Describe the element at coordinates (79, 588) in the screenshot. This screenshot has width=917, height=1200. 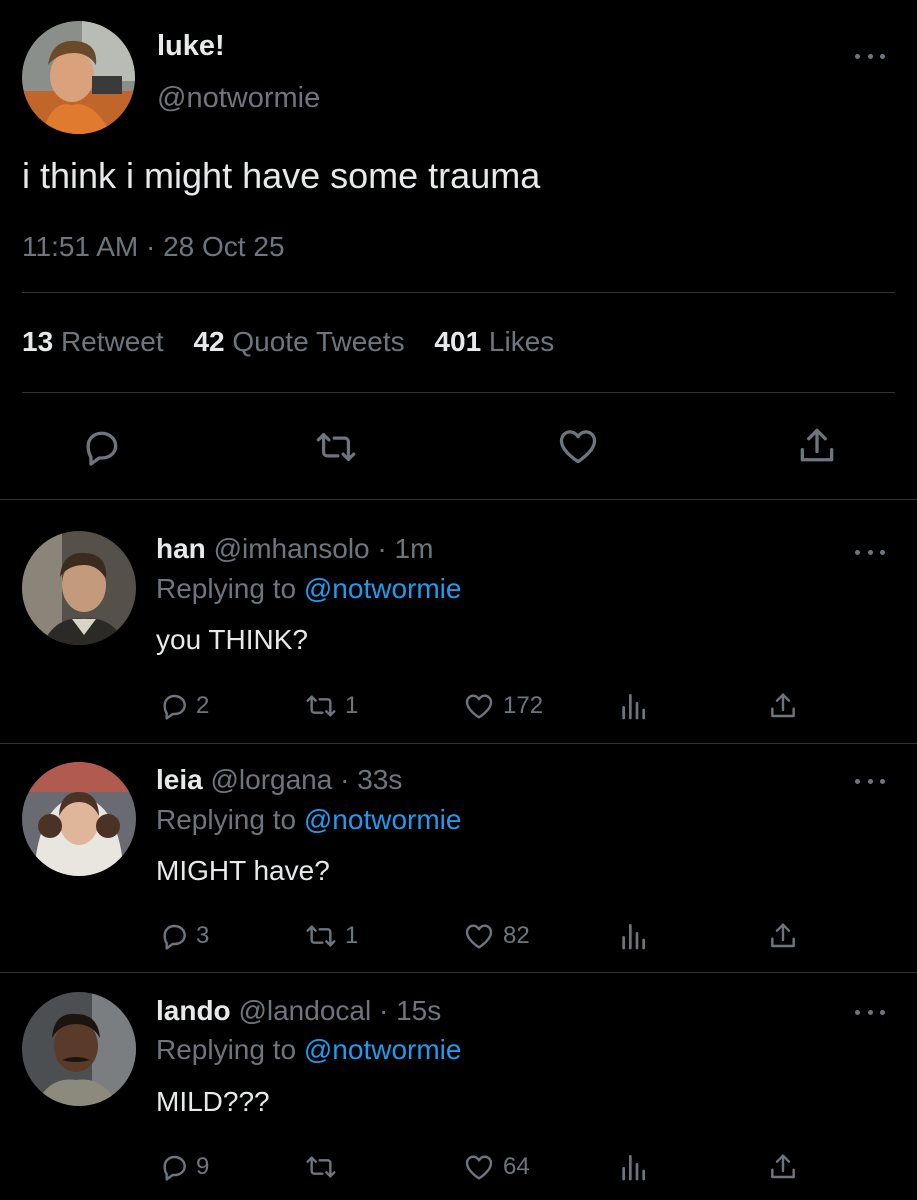
I see `avatar-han` at that location.